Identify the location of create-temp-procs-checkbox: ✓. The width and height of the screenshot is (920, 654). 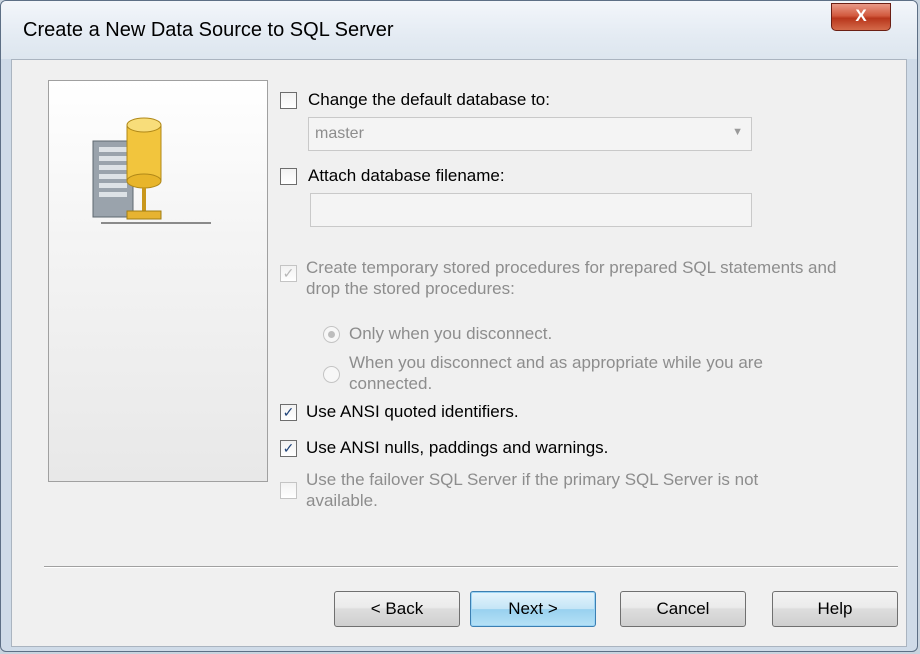
(288, 273).